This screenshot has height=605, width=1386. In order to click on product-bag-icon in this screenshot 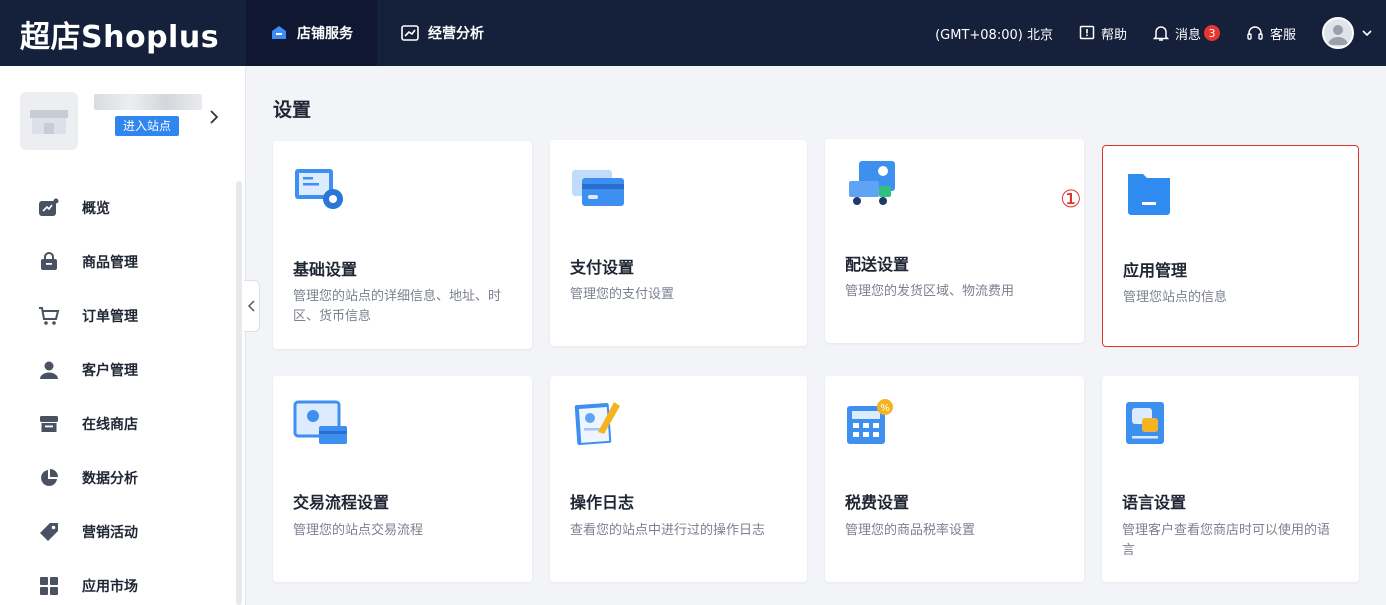, I will do `click(49, 262)`.